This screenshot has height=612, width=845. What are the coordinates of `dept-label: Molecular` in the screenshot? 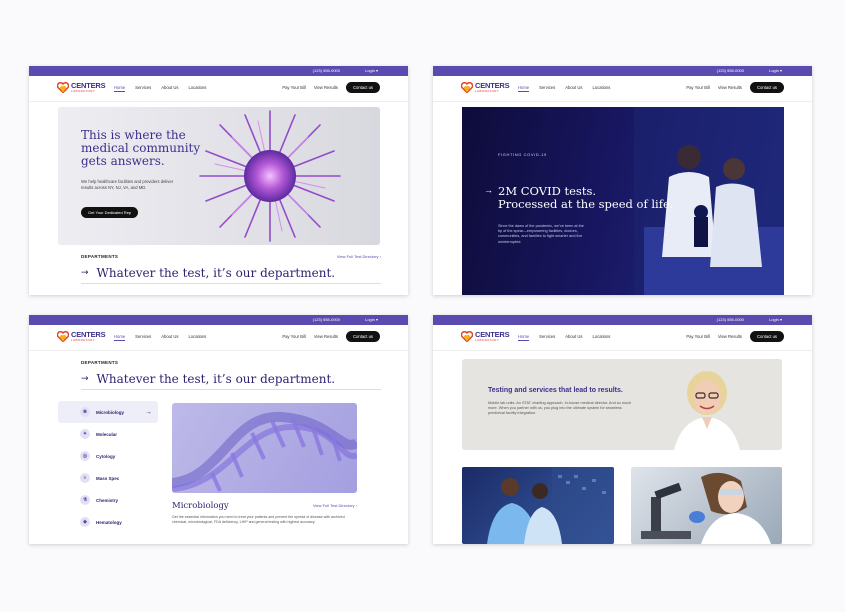 It's located at (107, 434).